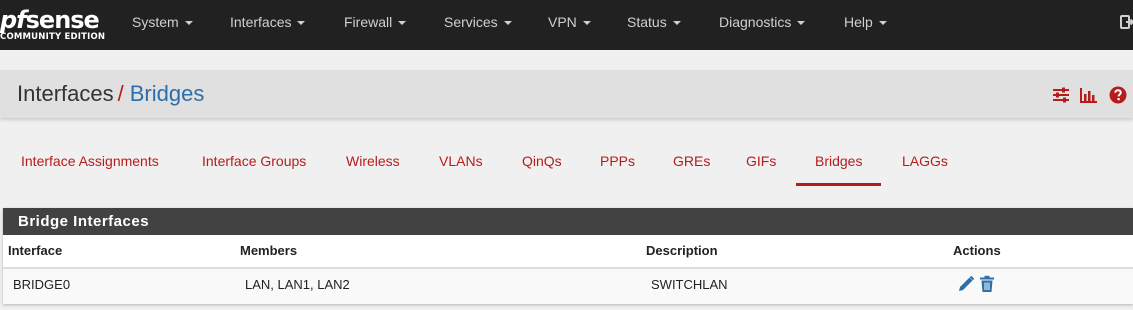 This screenshot has width=1133, height=310. What do you see at coordinates (1061, 95) in the screenshot?
I see `sliders-icon` at bounding box center [1061, 95].